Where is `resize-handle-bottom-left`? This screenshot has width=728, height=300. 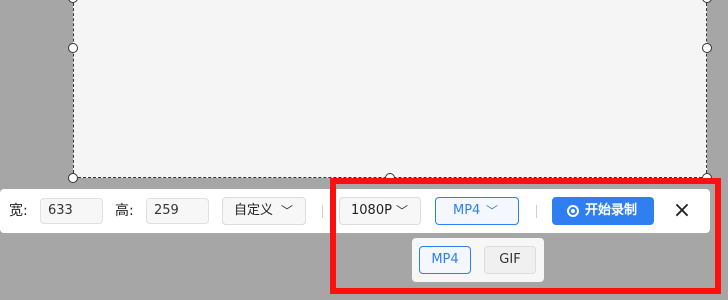
resize-handle-bottom-left is located at coordinates (73, 178).